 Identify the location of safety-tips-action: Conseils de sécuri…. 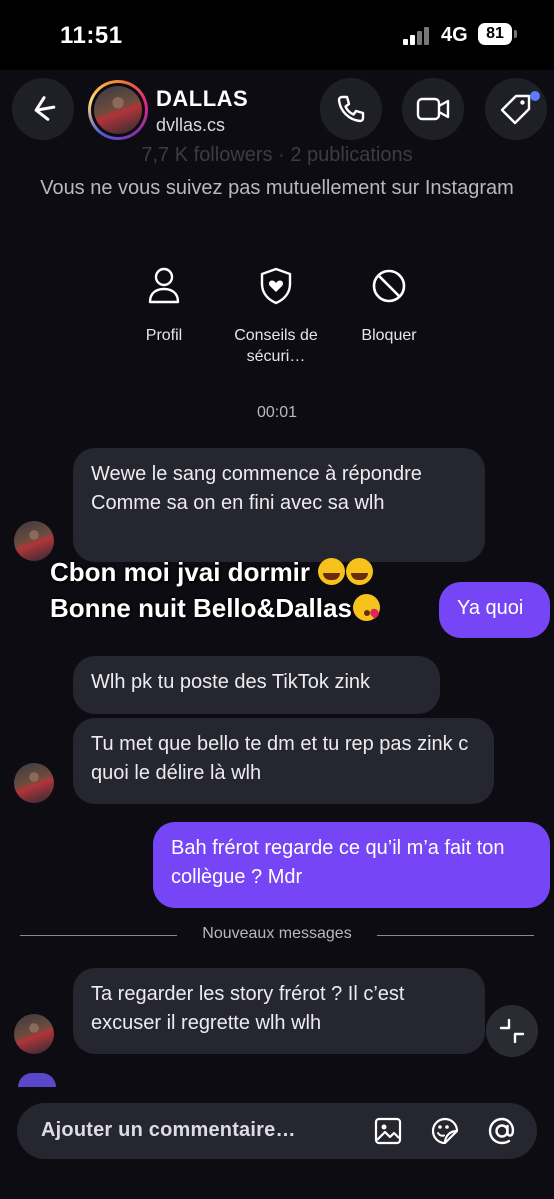
(276, 316).